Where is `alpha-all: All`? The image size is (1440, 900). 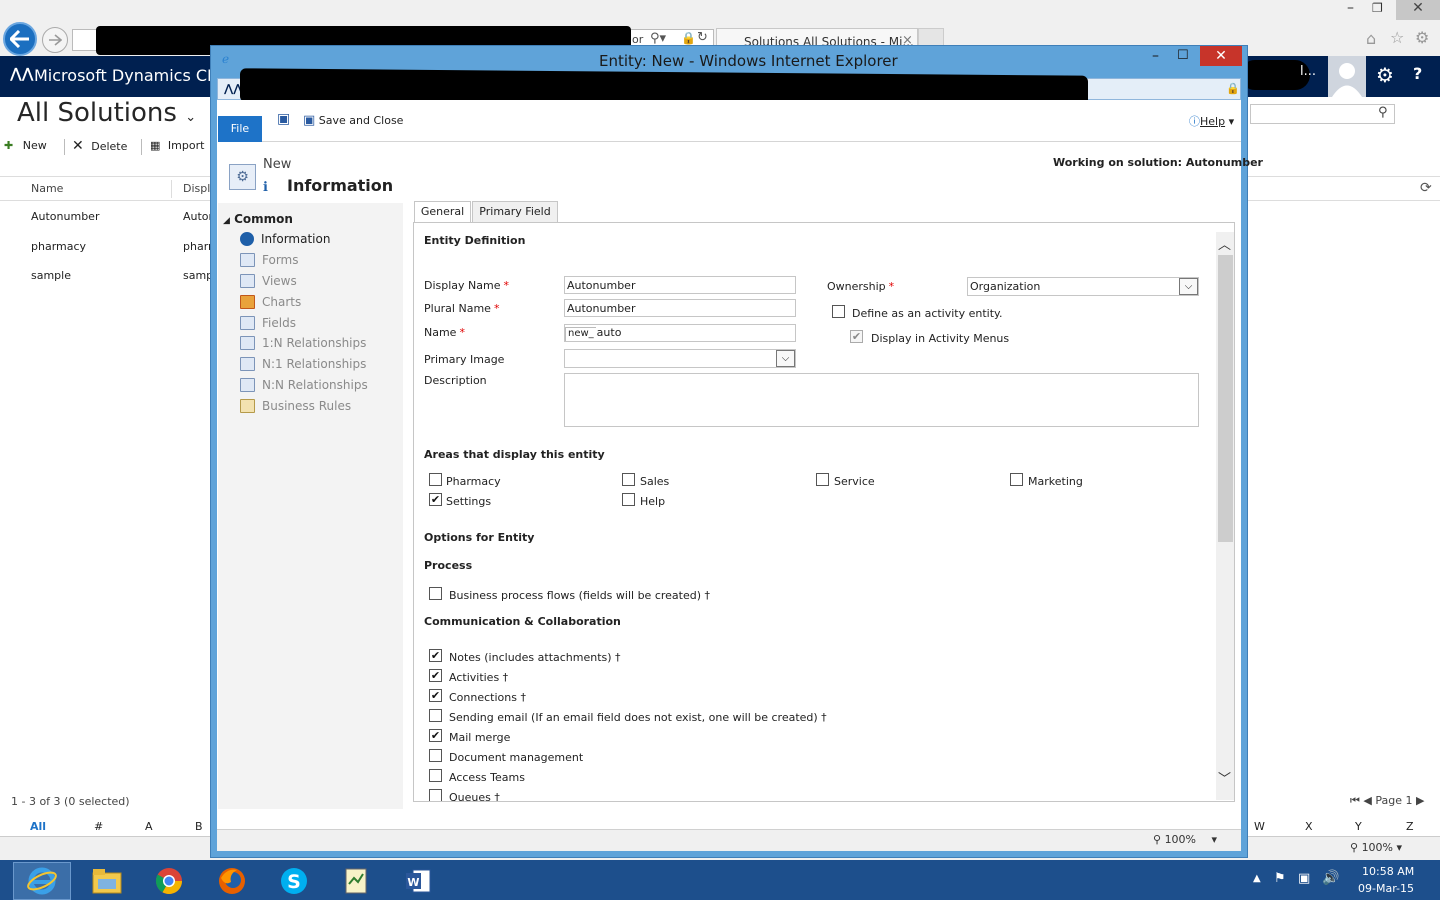 alpha-all: All is located at coordinates (38, 826).